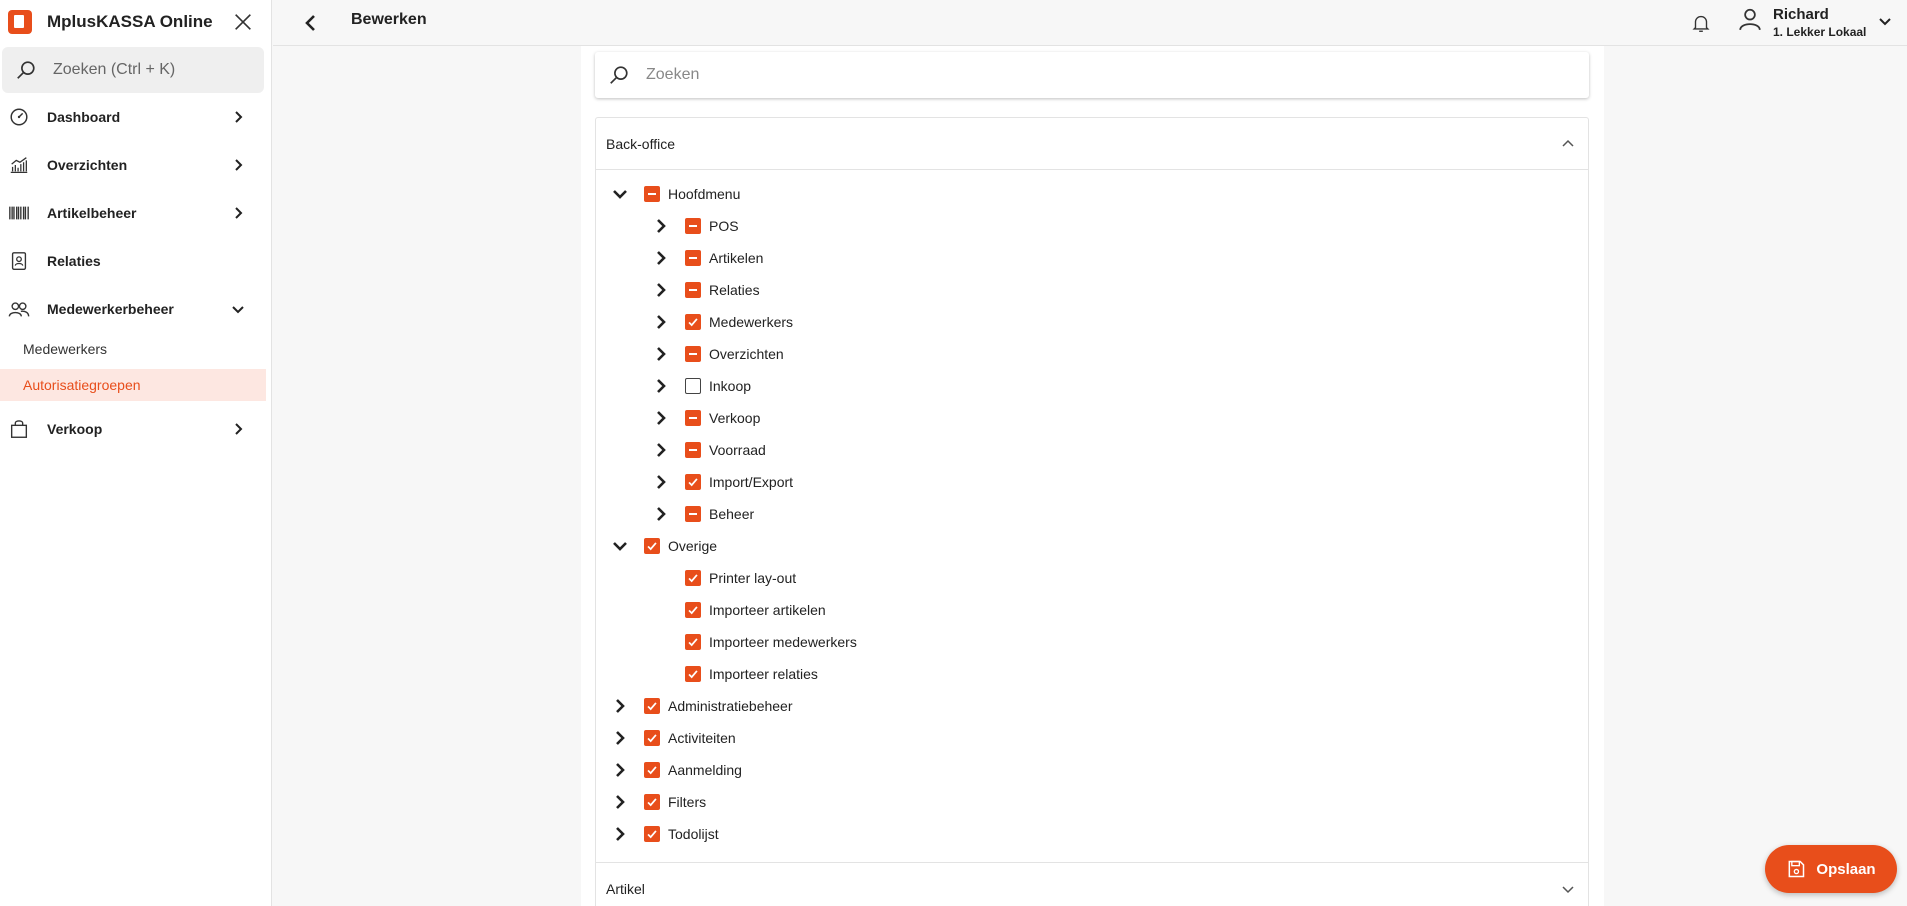 The width and height of the screenshot is (1907, 906). I want to click on sidebar-item-overzichten: Overzichten, so click(131, 165).